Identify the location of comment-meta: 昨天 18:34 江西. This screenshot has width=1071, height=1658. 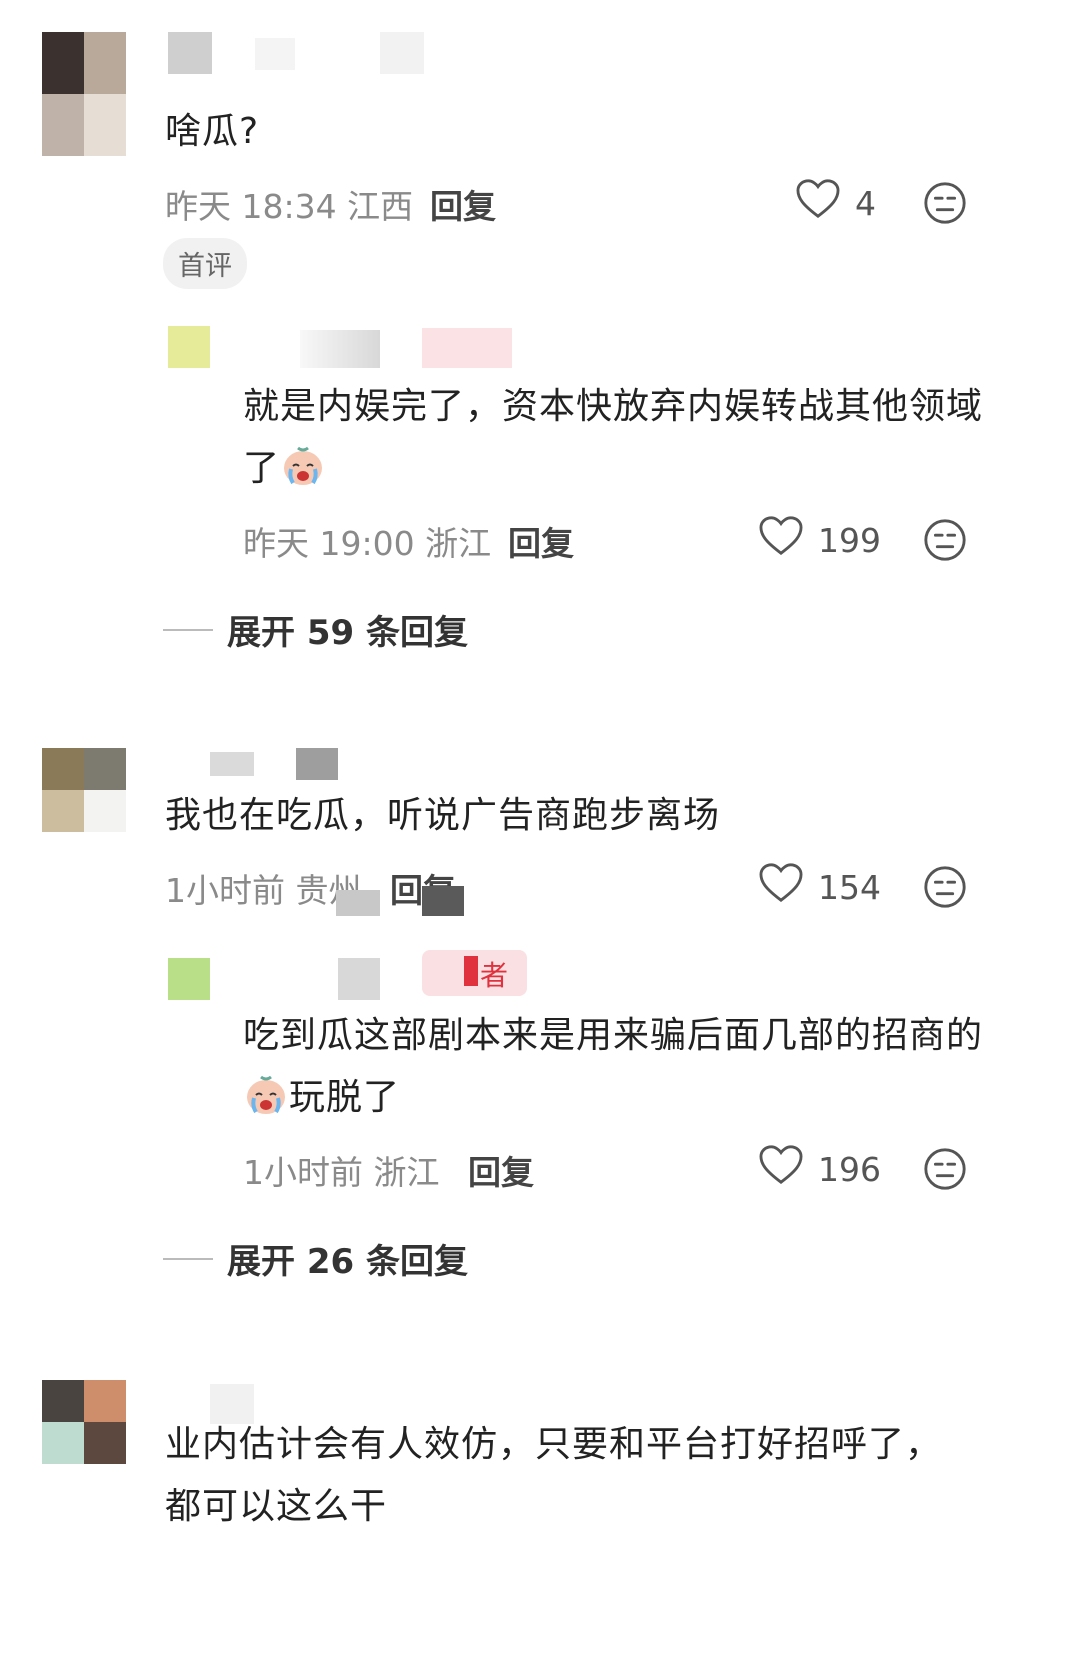
(289, 204).